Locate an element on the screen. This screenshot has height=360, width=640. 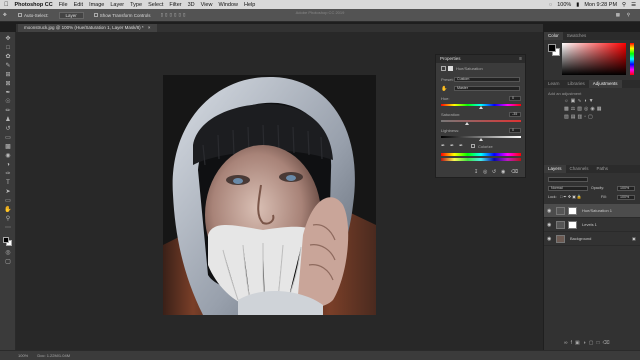
lightness-slider-handle is located at coordinates (481, 139).